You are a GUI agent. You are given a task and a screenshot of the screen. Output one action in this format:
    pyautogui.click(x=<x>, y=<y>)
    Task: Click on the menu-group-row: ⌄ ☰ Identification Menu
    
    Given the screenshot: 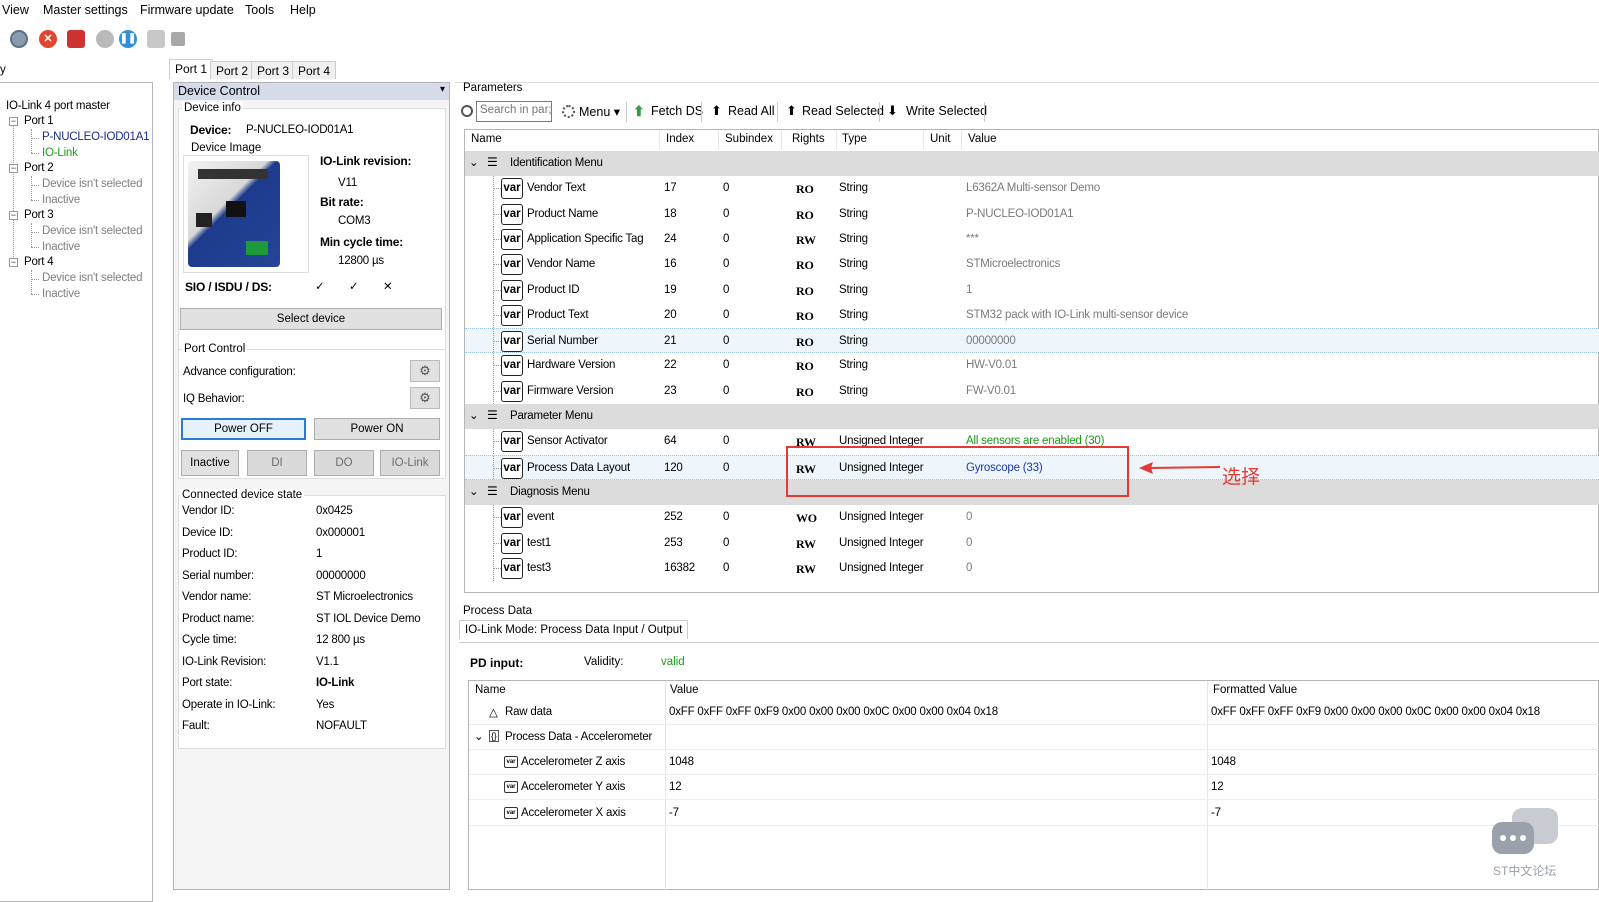 What is the action you would take?
    pyautogui.click(x=1032, y=163)
    